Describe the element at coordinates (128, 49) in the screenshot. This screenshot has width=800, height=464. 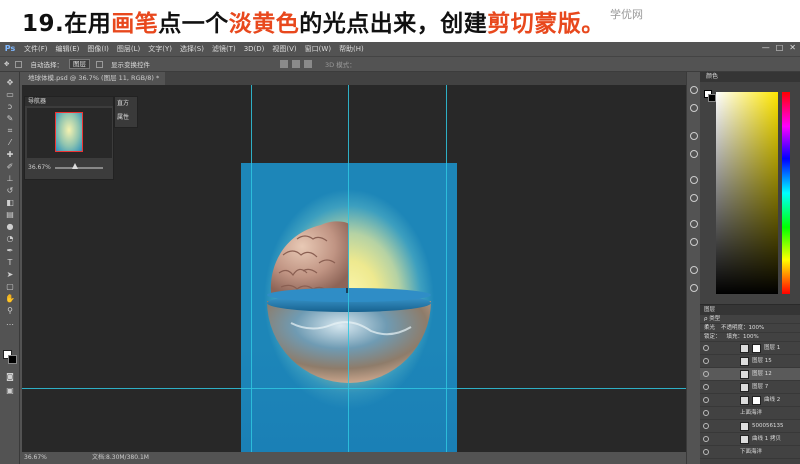
I see `menu-layer: 图层(L)` at that location.